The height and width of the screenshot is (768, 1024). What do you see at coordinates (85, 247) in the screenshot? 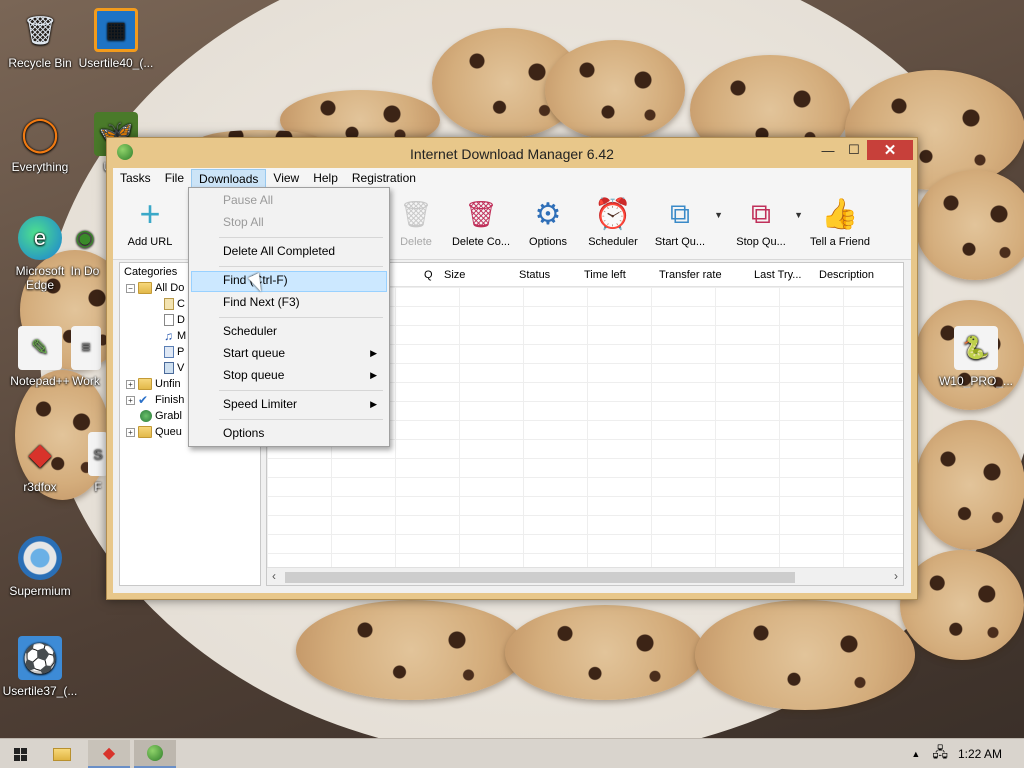
I see `desktop-icon-idm: ◉ In Do` at bounding box center [85, 247].